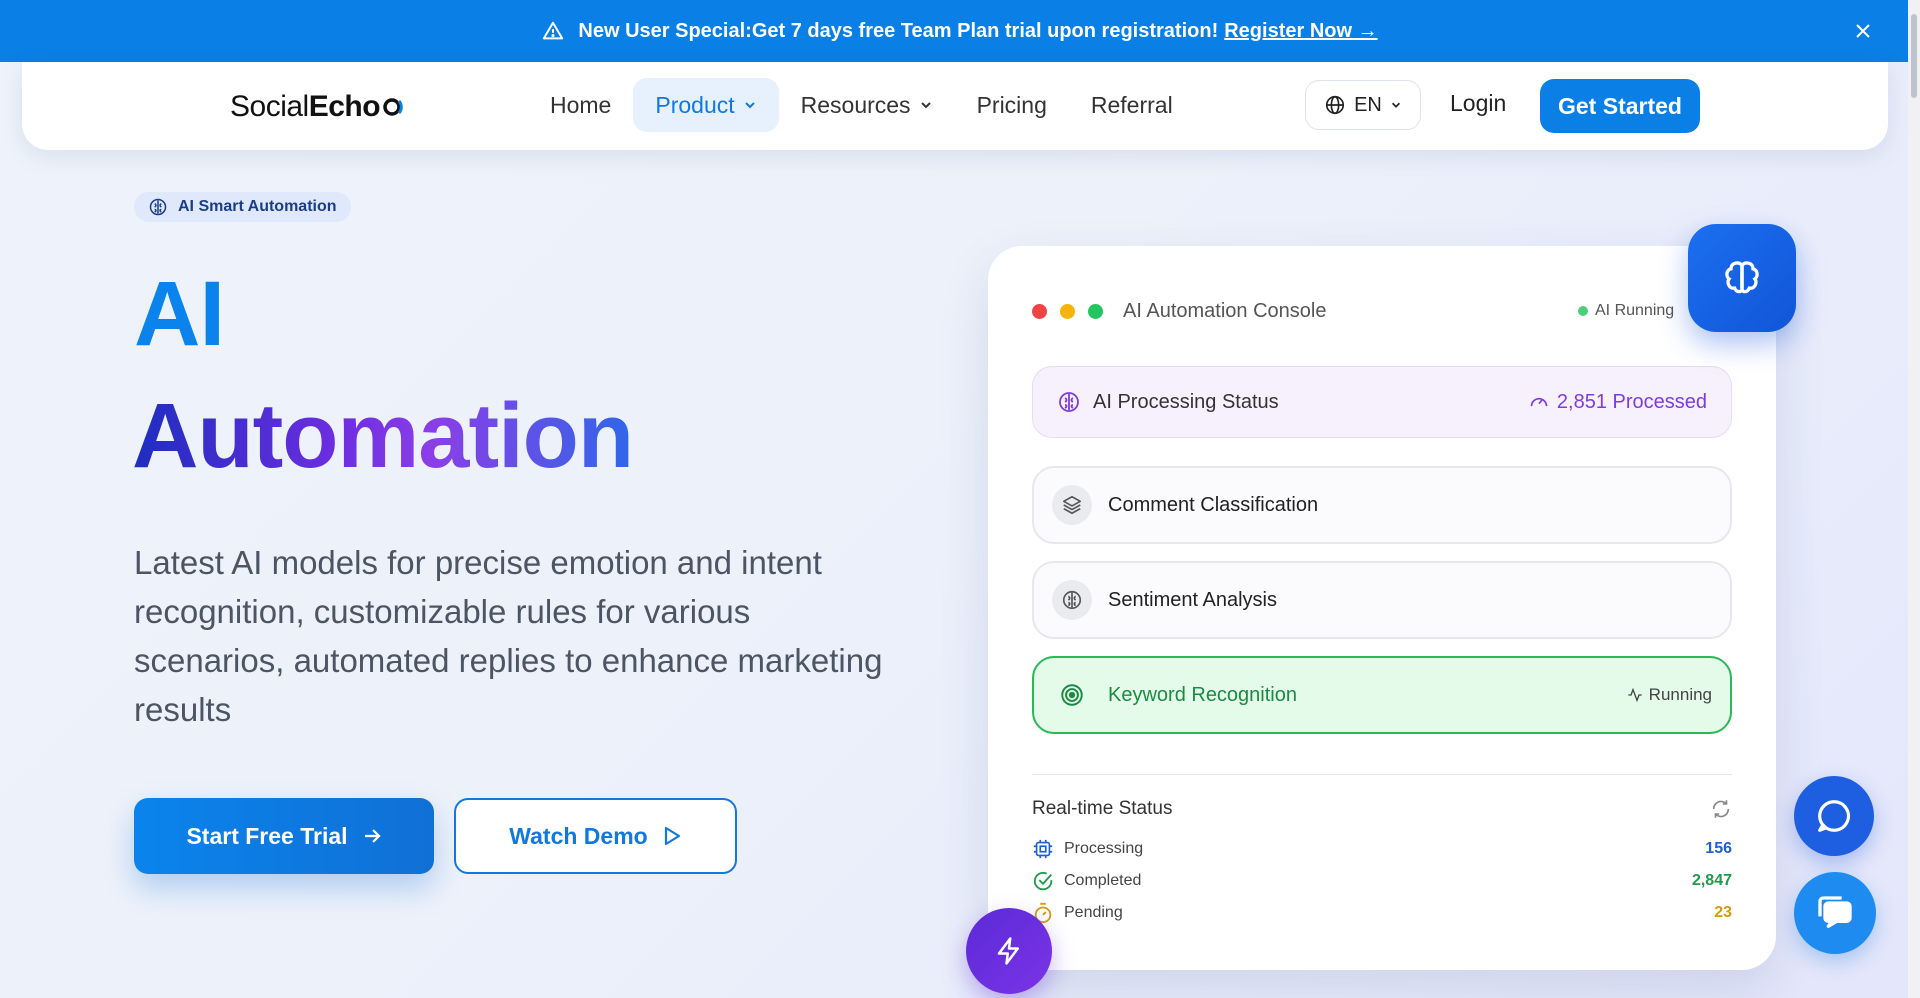 The width and height of the screenshot is (1920, 998). I want to click on yellow-dot, so click(1067, 311).